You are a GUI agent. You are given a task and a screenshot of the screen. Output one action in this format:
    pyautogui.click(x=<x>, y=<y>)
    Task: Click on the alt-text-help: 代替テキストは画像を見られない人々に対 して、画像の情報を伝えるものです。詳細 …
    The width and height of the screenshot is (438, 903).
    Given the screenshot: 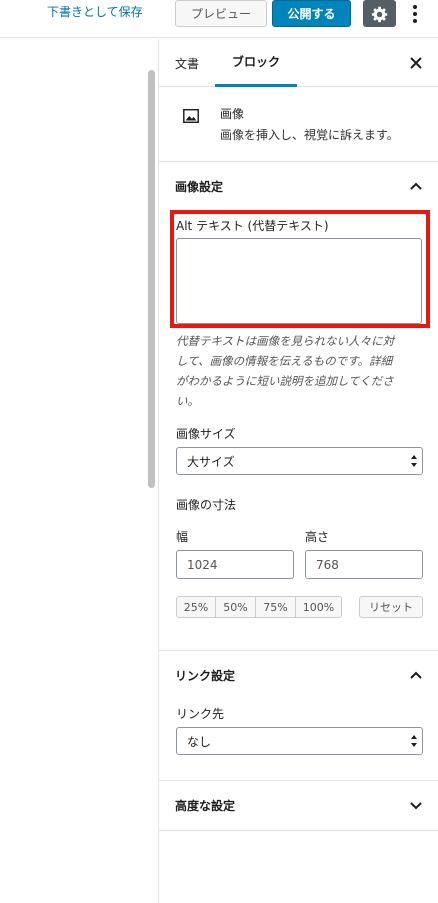 What is the action you would take?
    pyautogui.click(x=300, y=371)
    